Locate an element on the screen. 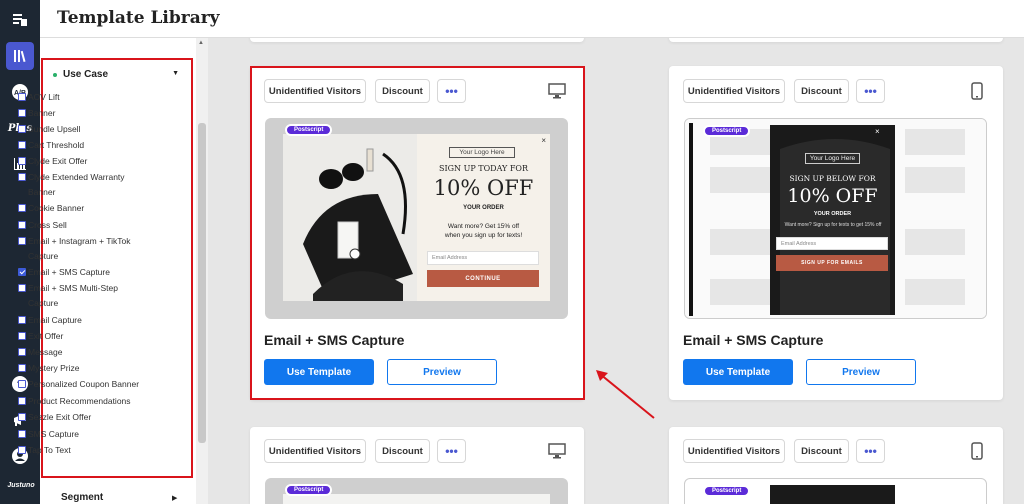 The width and height of the screenshot is (1024, 504). segment-filter-label: Segment is located at coordinates (82, 497).